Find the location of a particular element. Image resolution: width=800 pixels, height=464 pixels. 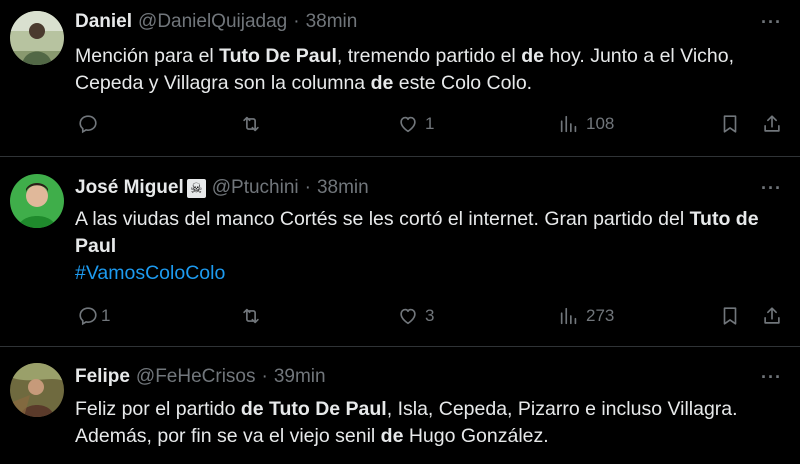

like-count: 1 is located at coordinates (430, 123).